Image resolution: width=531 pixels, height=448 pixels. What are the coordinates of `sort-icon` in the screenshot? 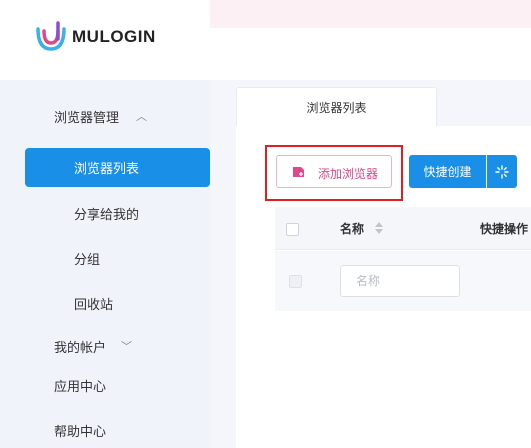 It's located at (379, 228).